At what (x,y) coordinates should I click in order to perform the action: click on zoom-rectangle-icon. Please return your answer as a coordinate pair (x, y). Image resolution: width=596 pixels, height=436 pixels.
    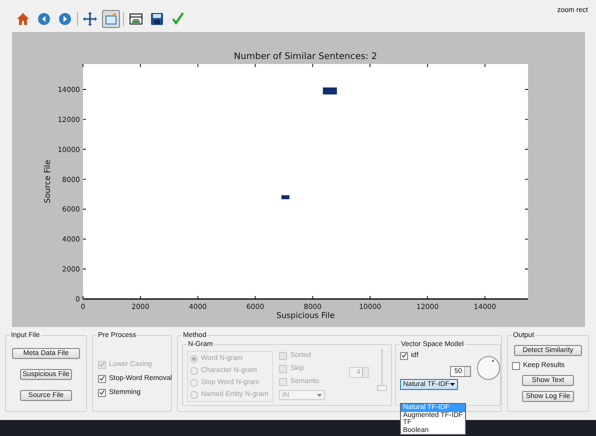
    Looking at the image, I should click on (111, 19).